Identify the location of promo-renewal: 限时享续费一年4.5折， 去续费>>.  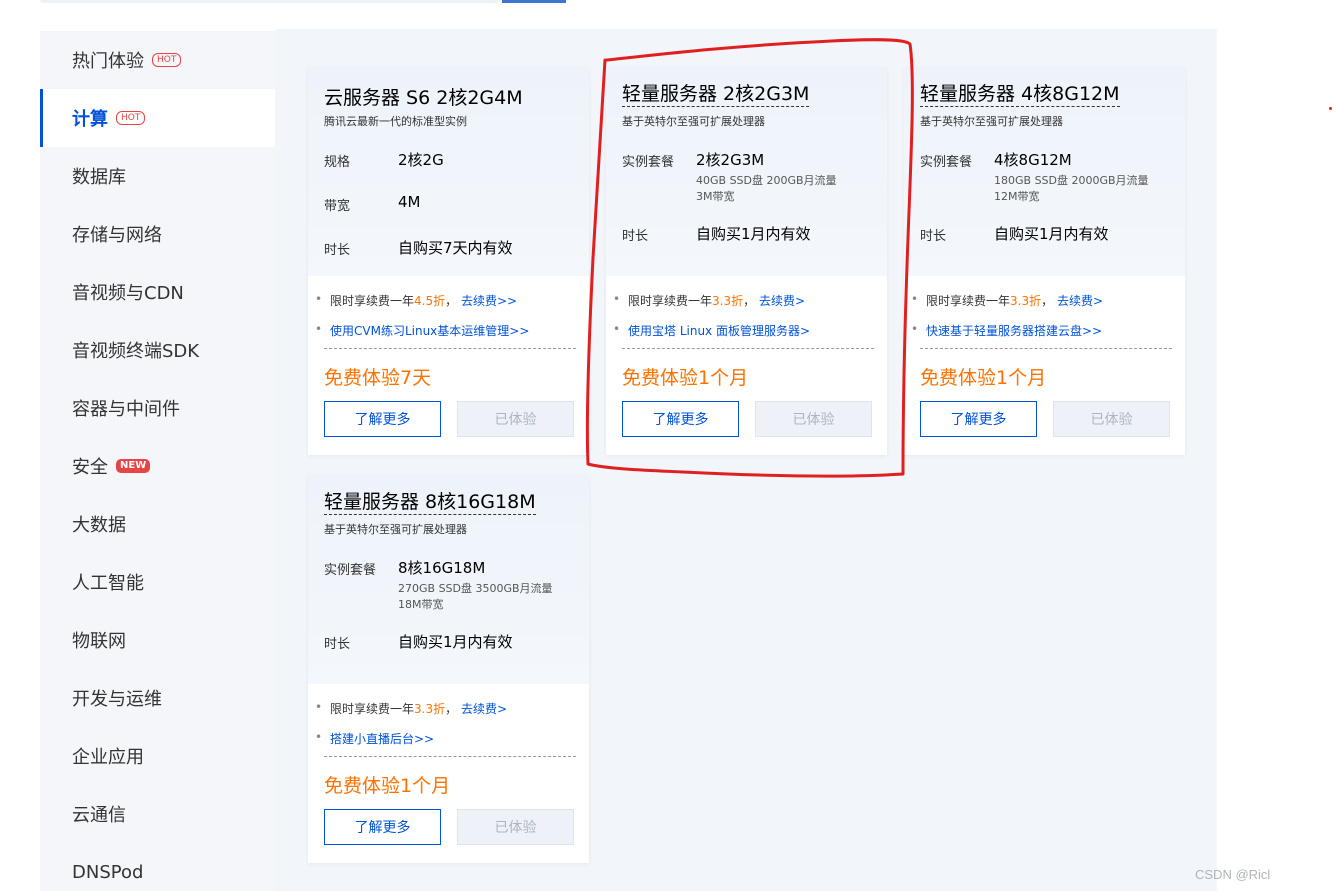
(416, 300).